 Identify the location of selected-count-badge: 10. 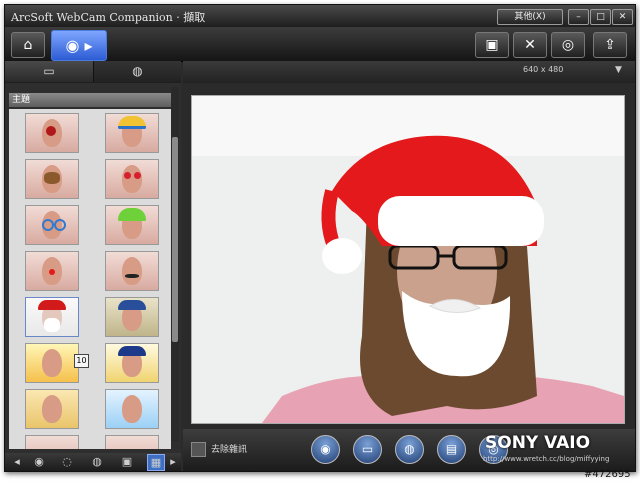
(81, 361).